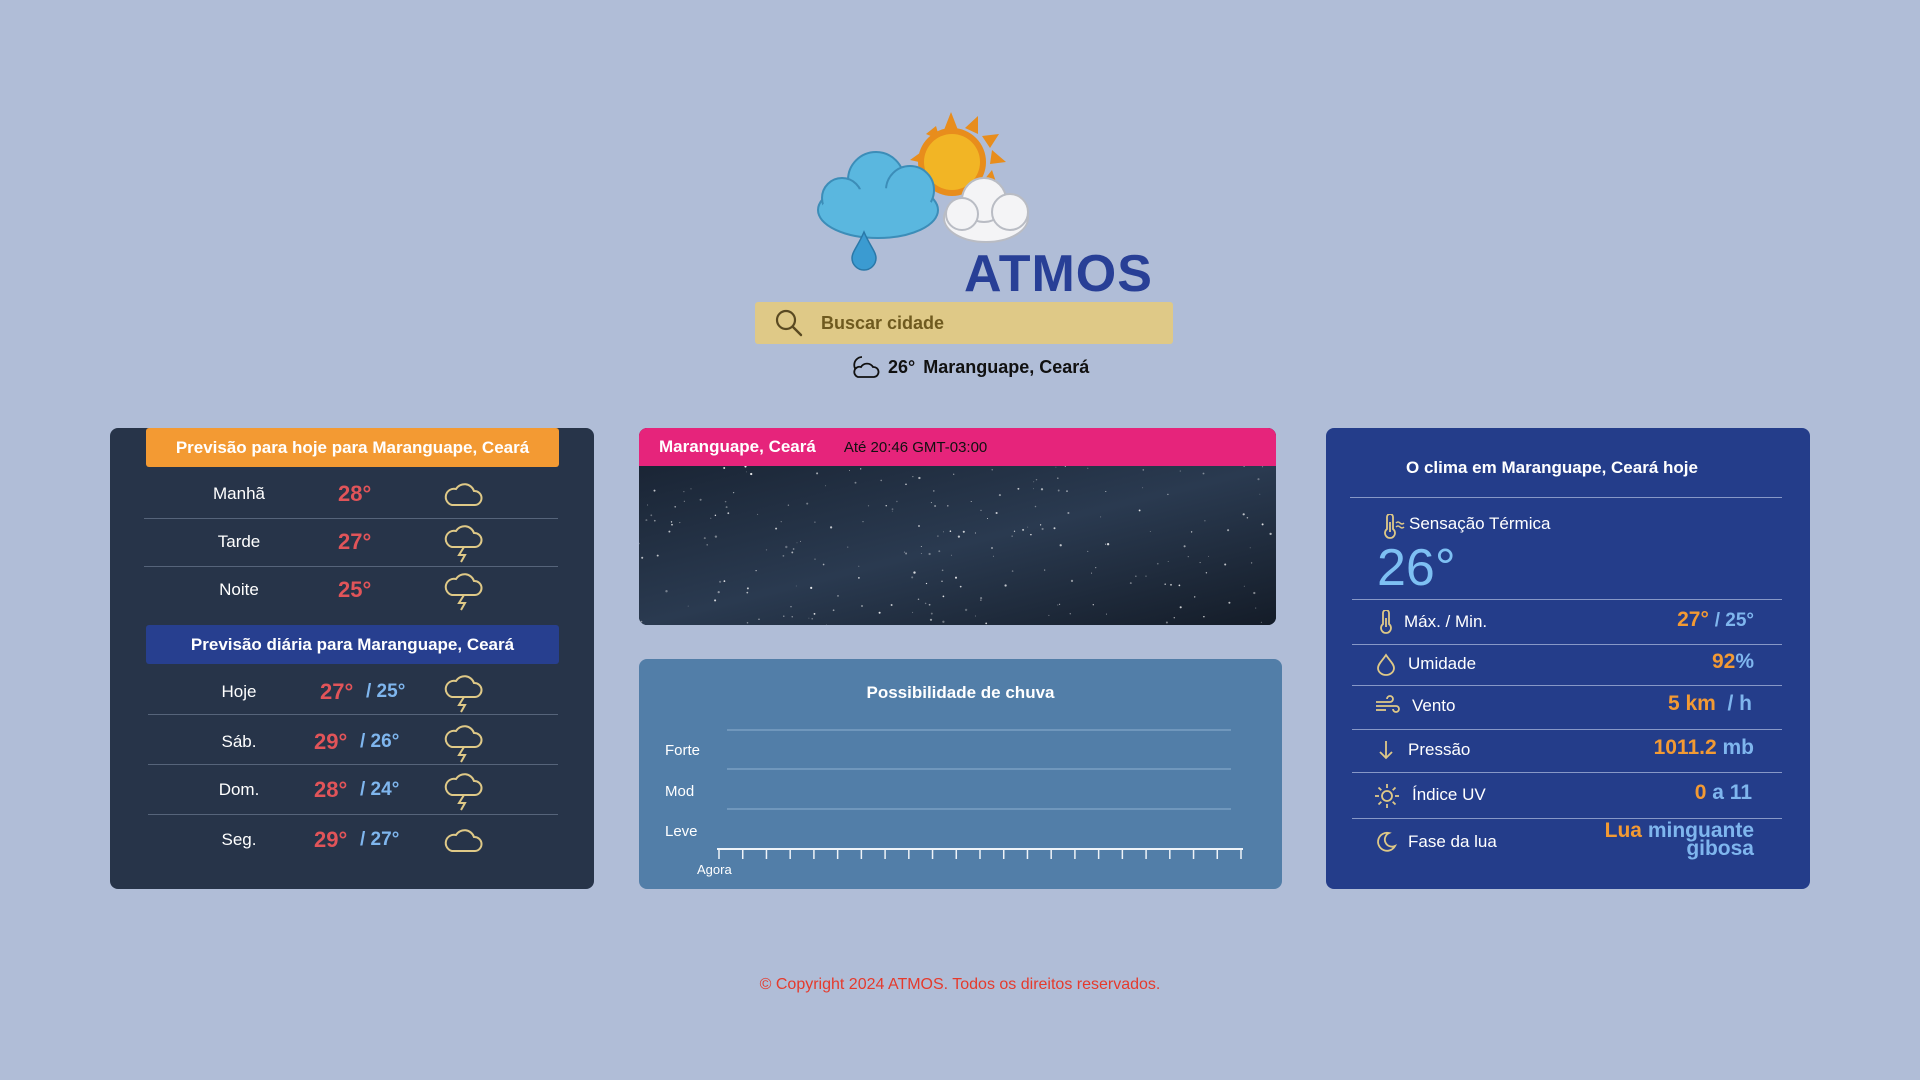  What do you see at coordinates (902, 366) in the screenshot?
I see `current-temp: 26°` at bounding box center [902, 366].